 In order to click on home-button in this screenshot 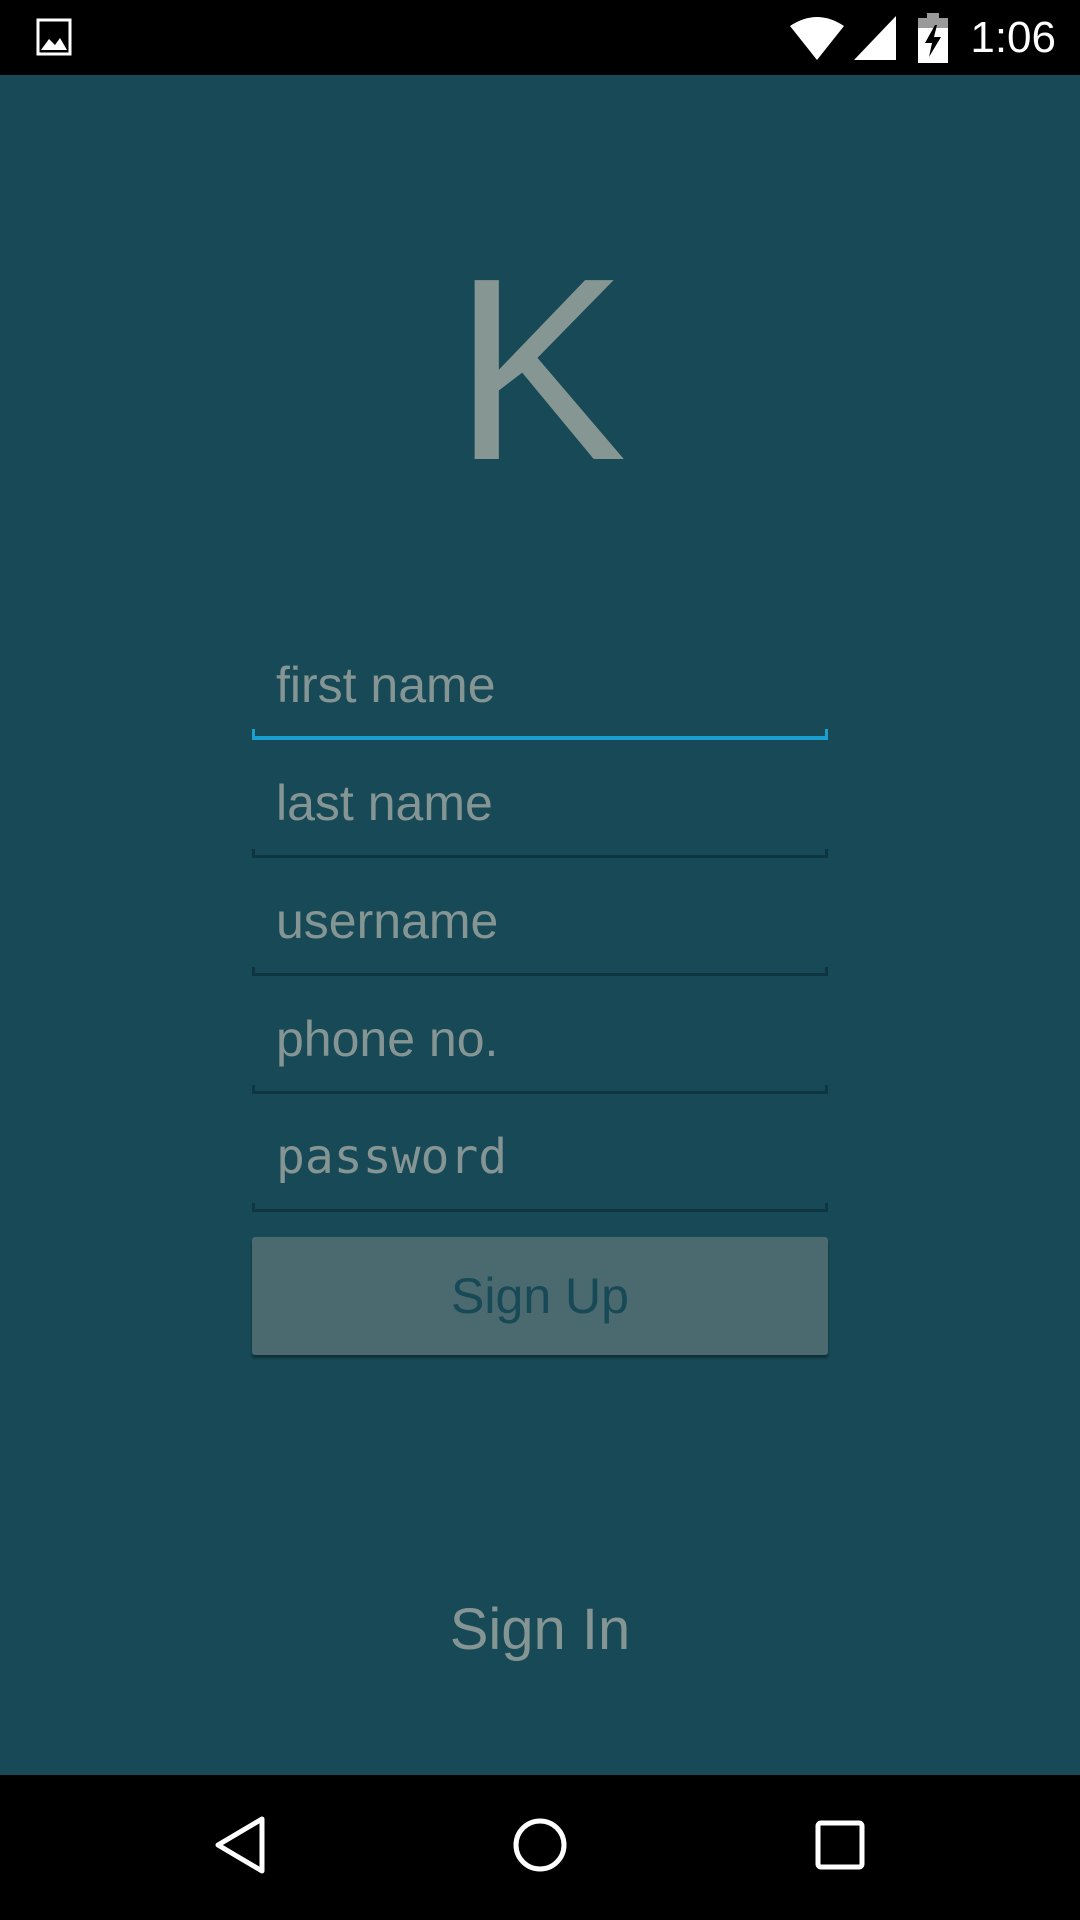, I will do `click(540, 1847)`.